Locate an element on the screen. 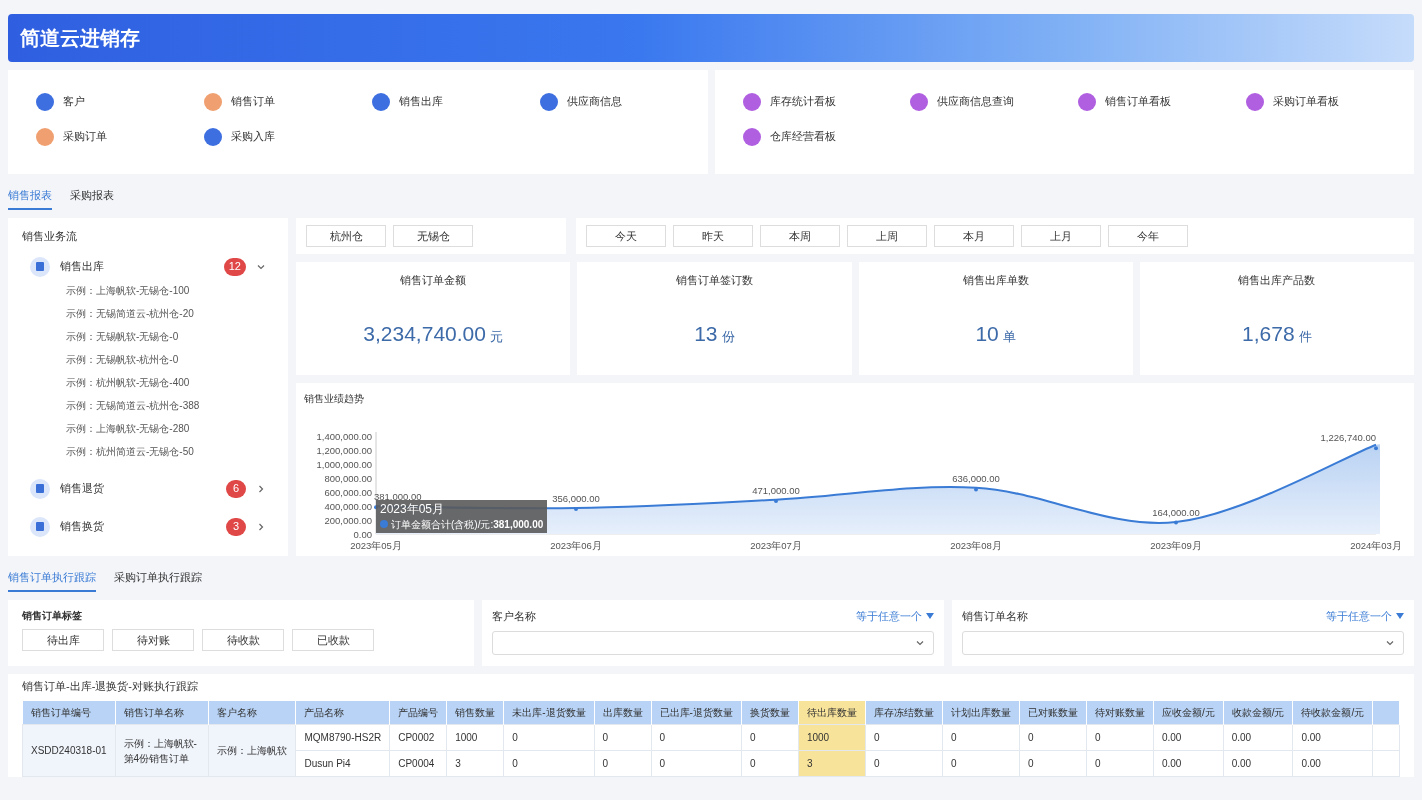 This screenshot has height=800, width=1422. flow-group: 销售换货 3 is located at coordinates (148, 526).